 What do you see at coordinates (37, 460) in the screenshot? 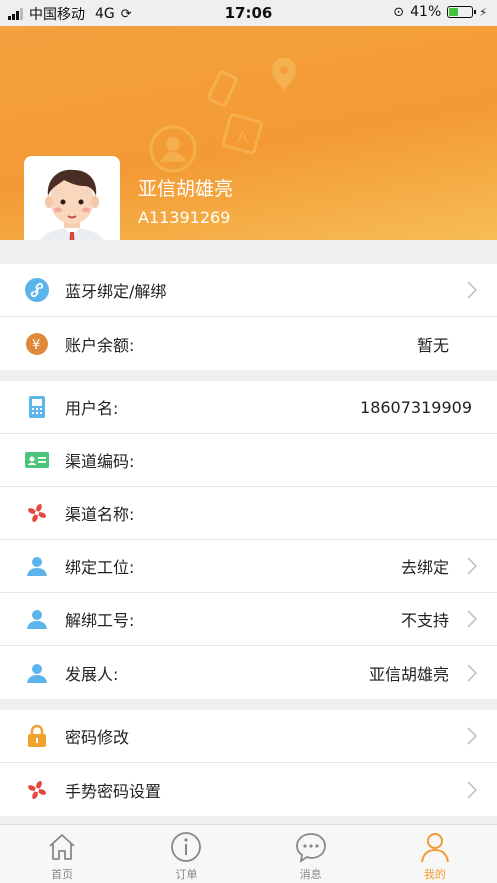
I see `id-card-icon` at bounding box center [37, 460].